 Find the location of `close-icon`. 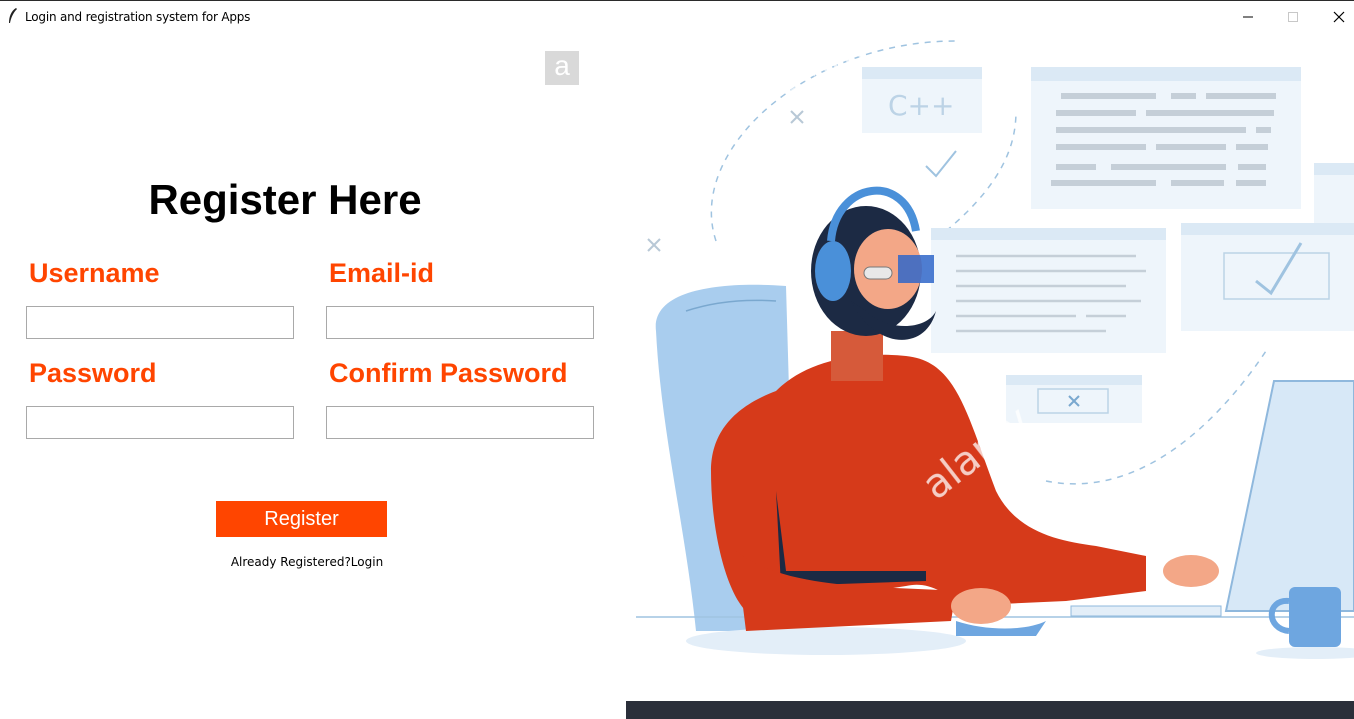

close-icon is located at coordinates (1339, 16).